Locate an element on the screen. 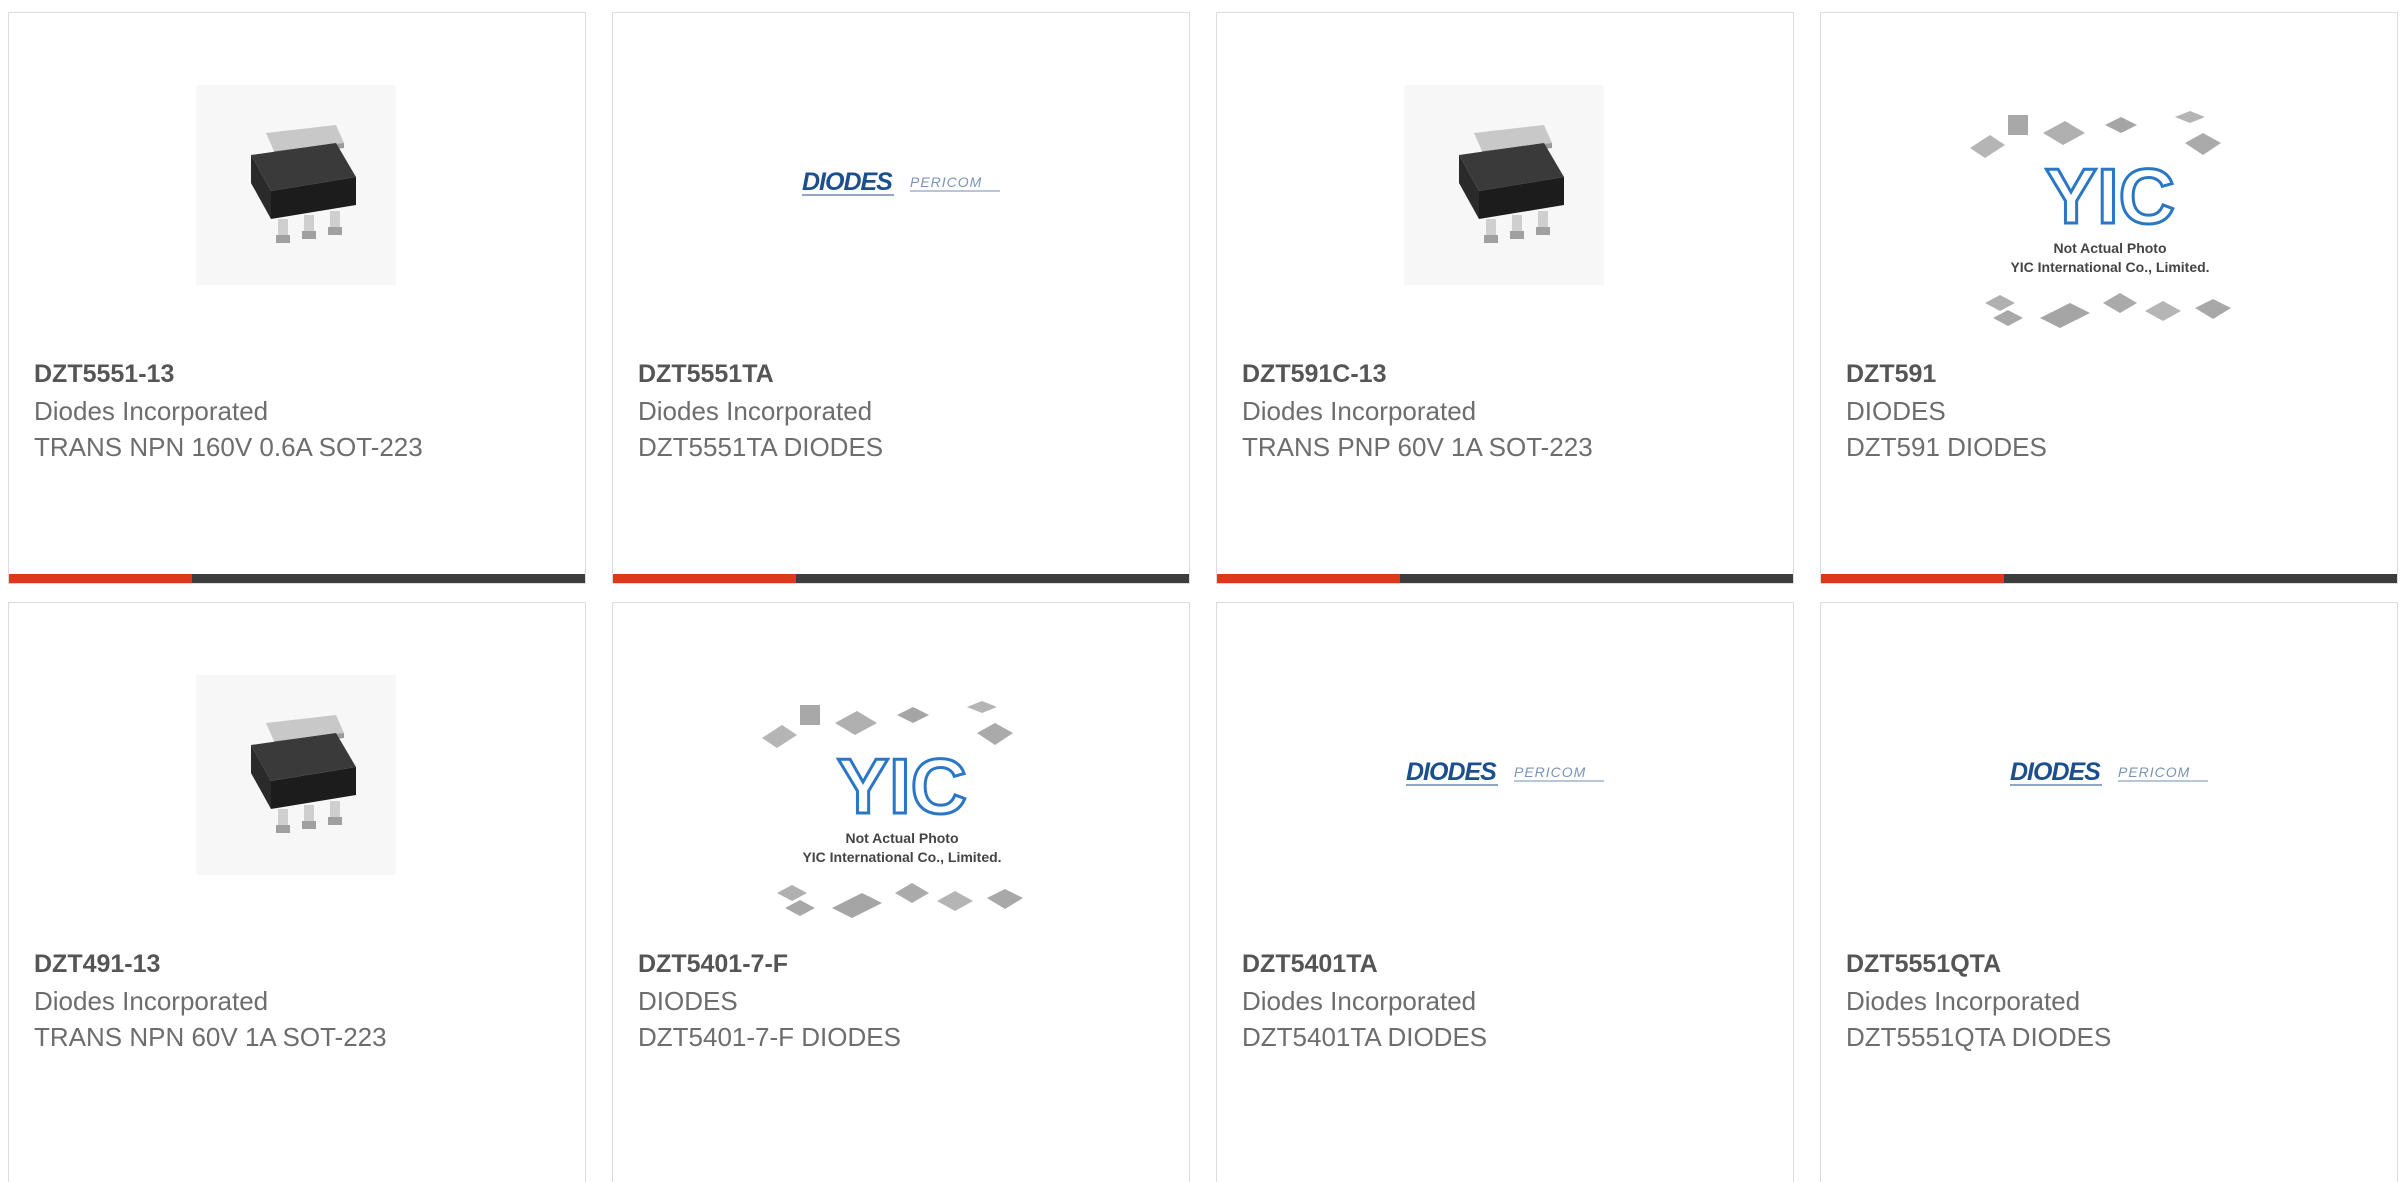 This screenshot has width=2400, height=1182. description: TRANS NPN 160V 0.6A SOT-223 is located at coordinates (228, 447).